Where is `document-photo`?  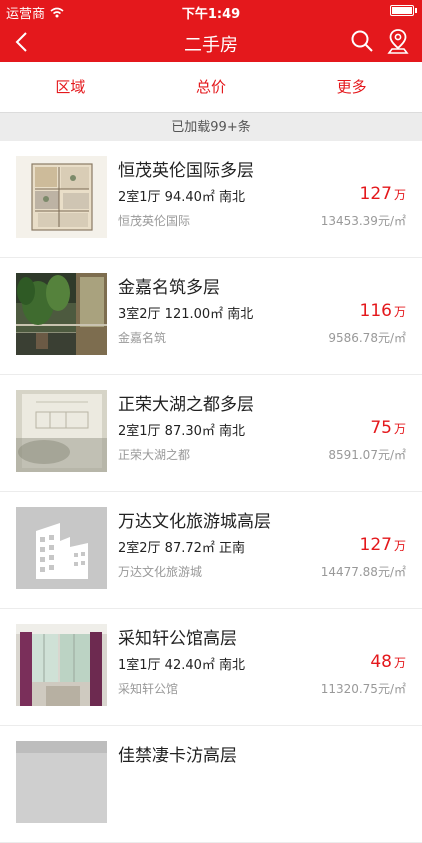
document-photo is located at coordinates (61, 431).